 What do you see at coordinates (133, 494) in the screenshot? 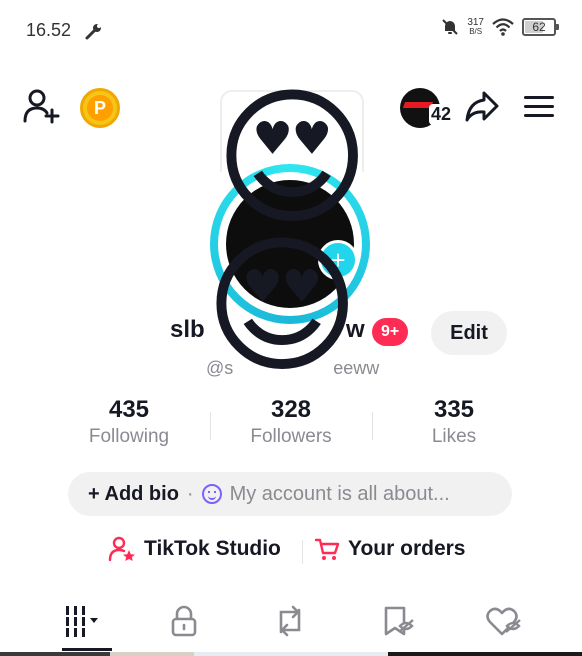
I see `add-bio-button: + Add bio` at bounding box center [133, 494].